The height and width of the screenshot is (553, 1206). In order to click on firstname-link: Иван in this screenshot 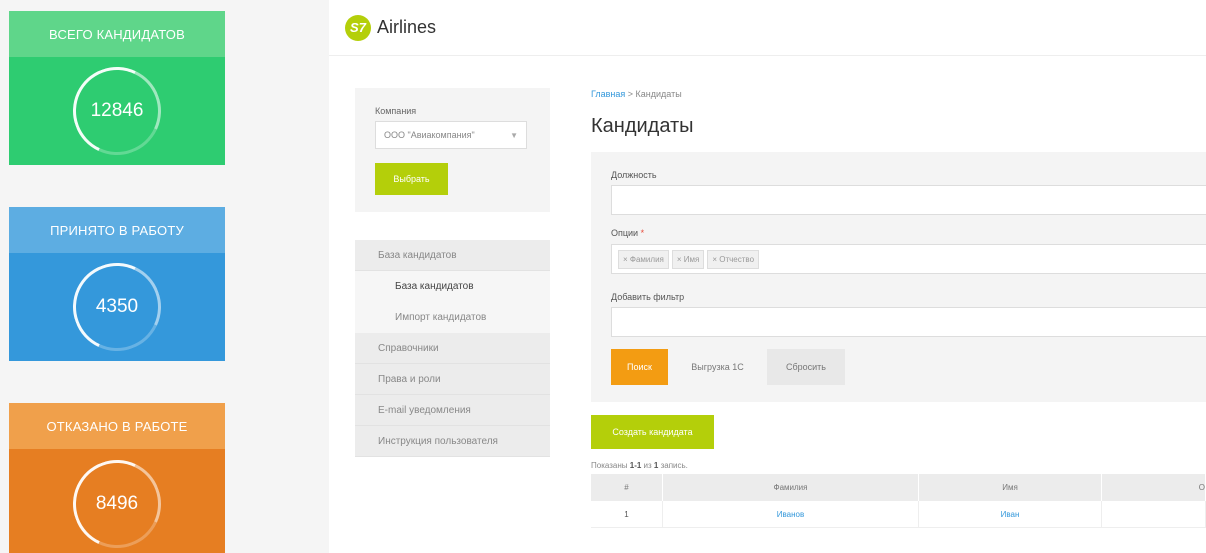, I will do `click(1010, 514)`.